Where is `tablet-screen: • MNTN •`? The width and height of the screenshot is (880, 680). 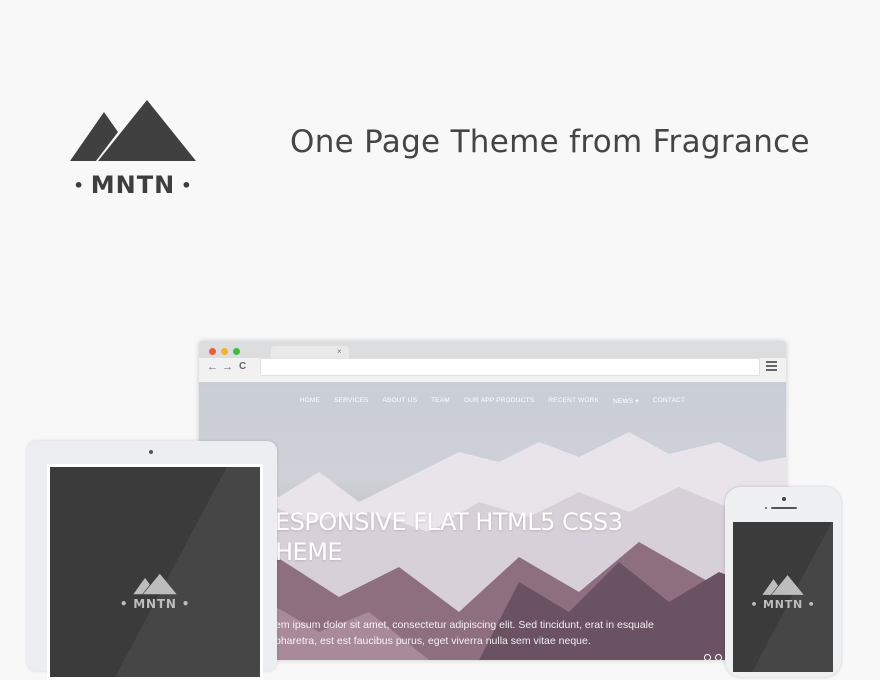
tablet-screen: • MNTN • is located at coordinates (155, 572).